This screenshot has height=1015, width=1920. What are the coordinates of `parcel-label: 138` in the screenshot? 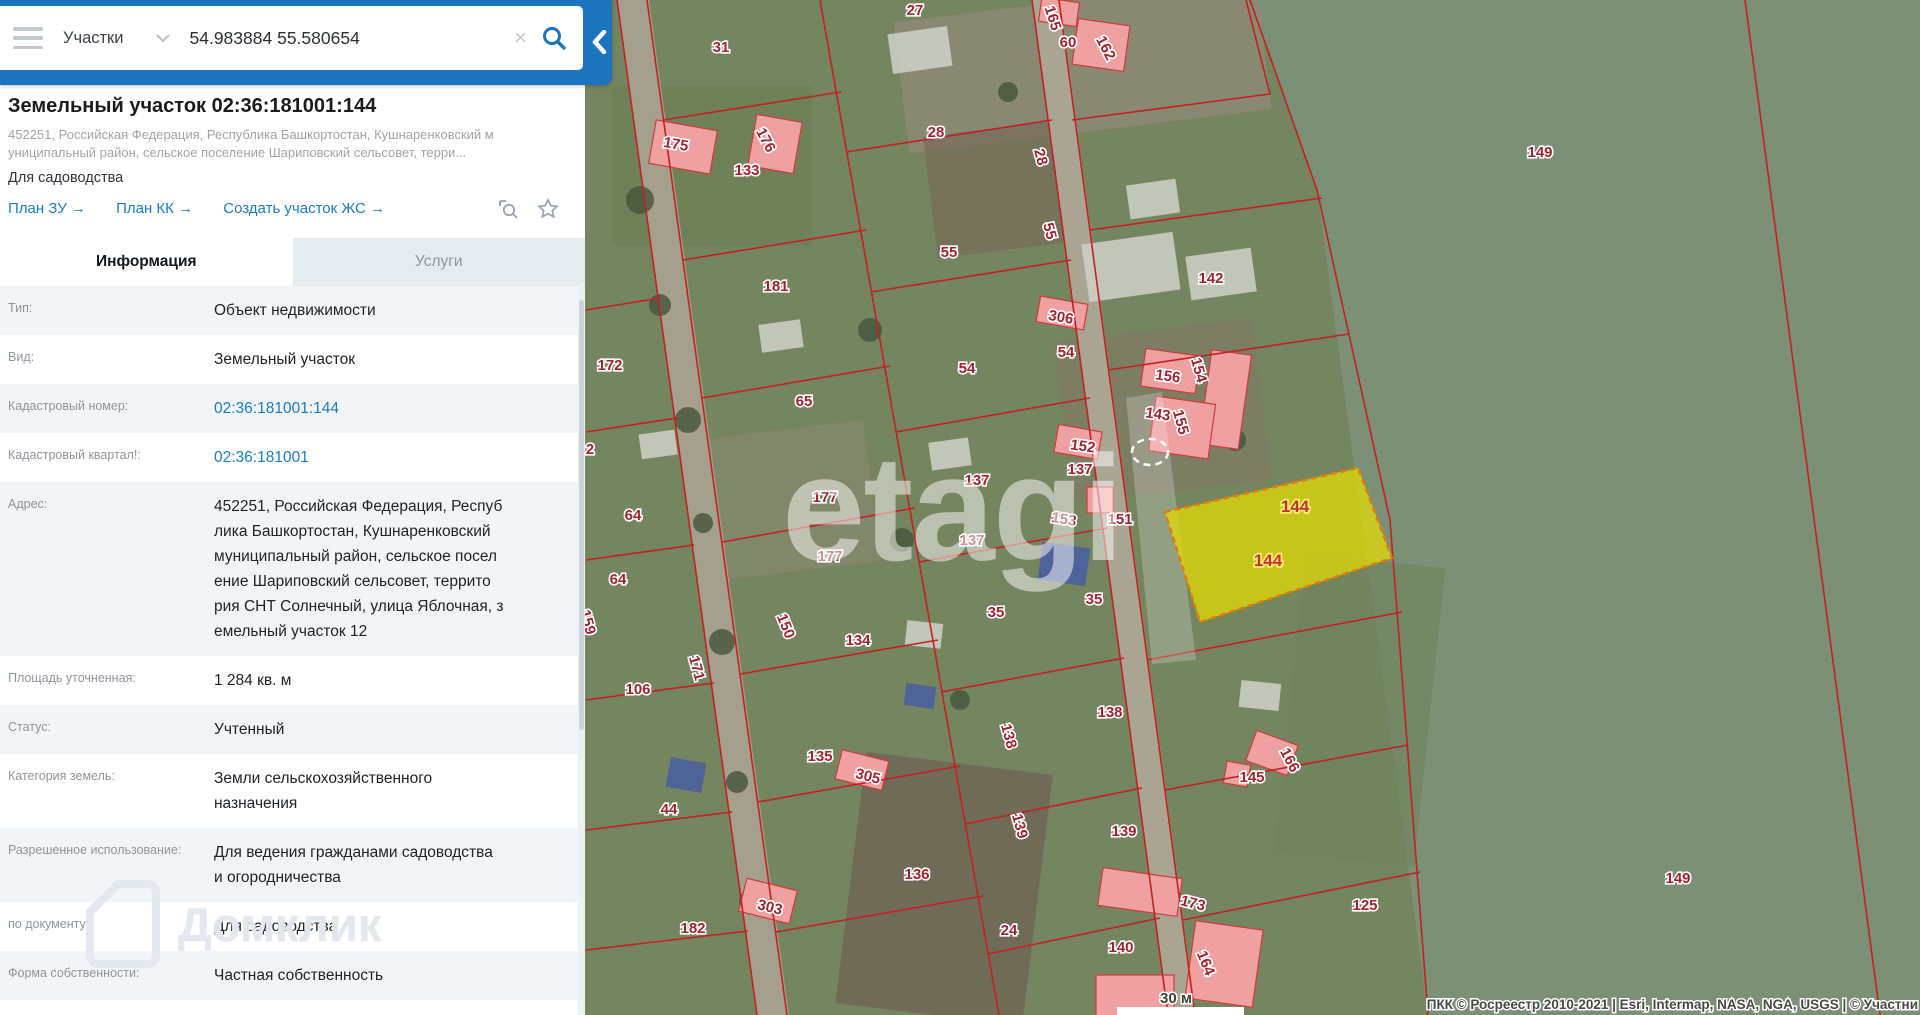 It's located at (1110, 712).